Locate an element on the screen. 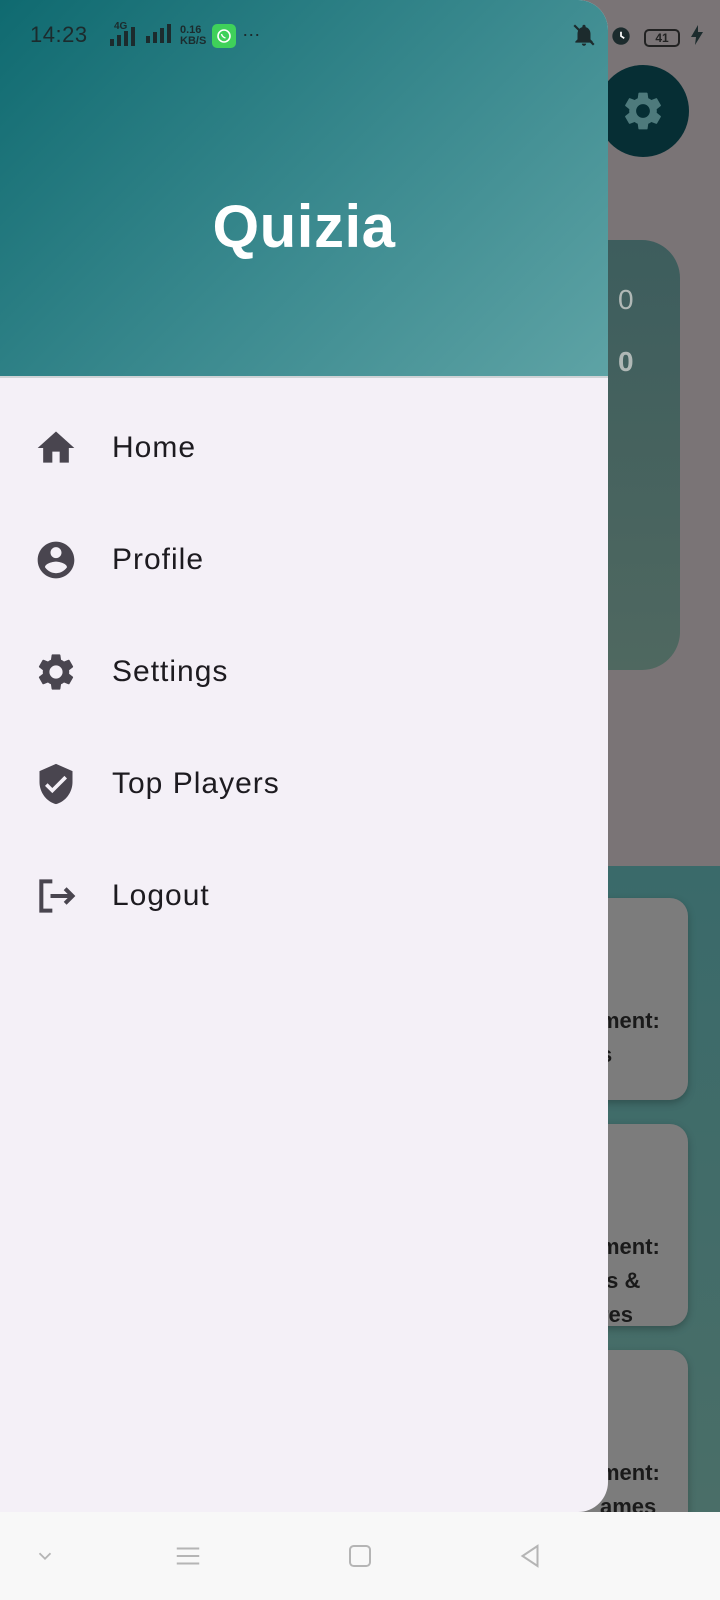 The image size is (720, 1600). whatsapp-icon is located at coordinates (224, 35).